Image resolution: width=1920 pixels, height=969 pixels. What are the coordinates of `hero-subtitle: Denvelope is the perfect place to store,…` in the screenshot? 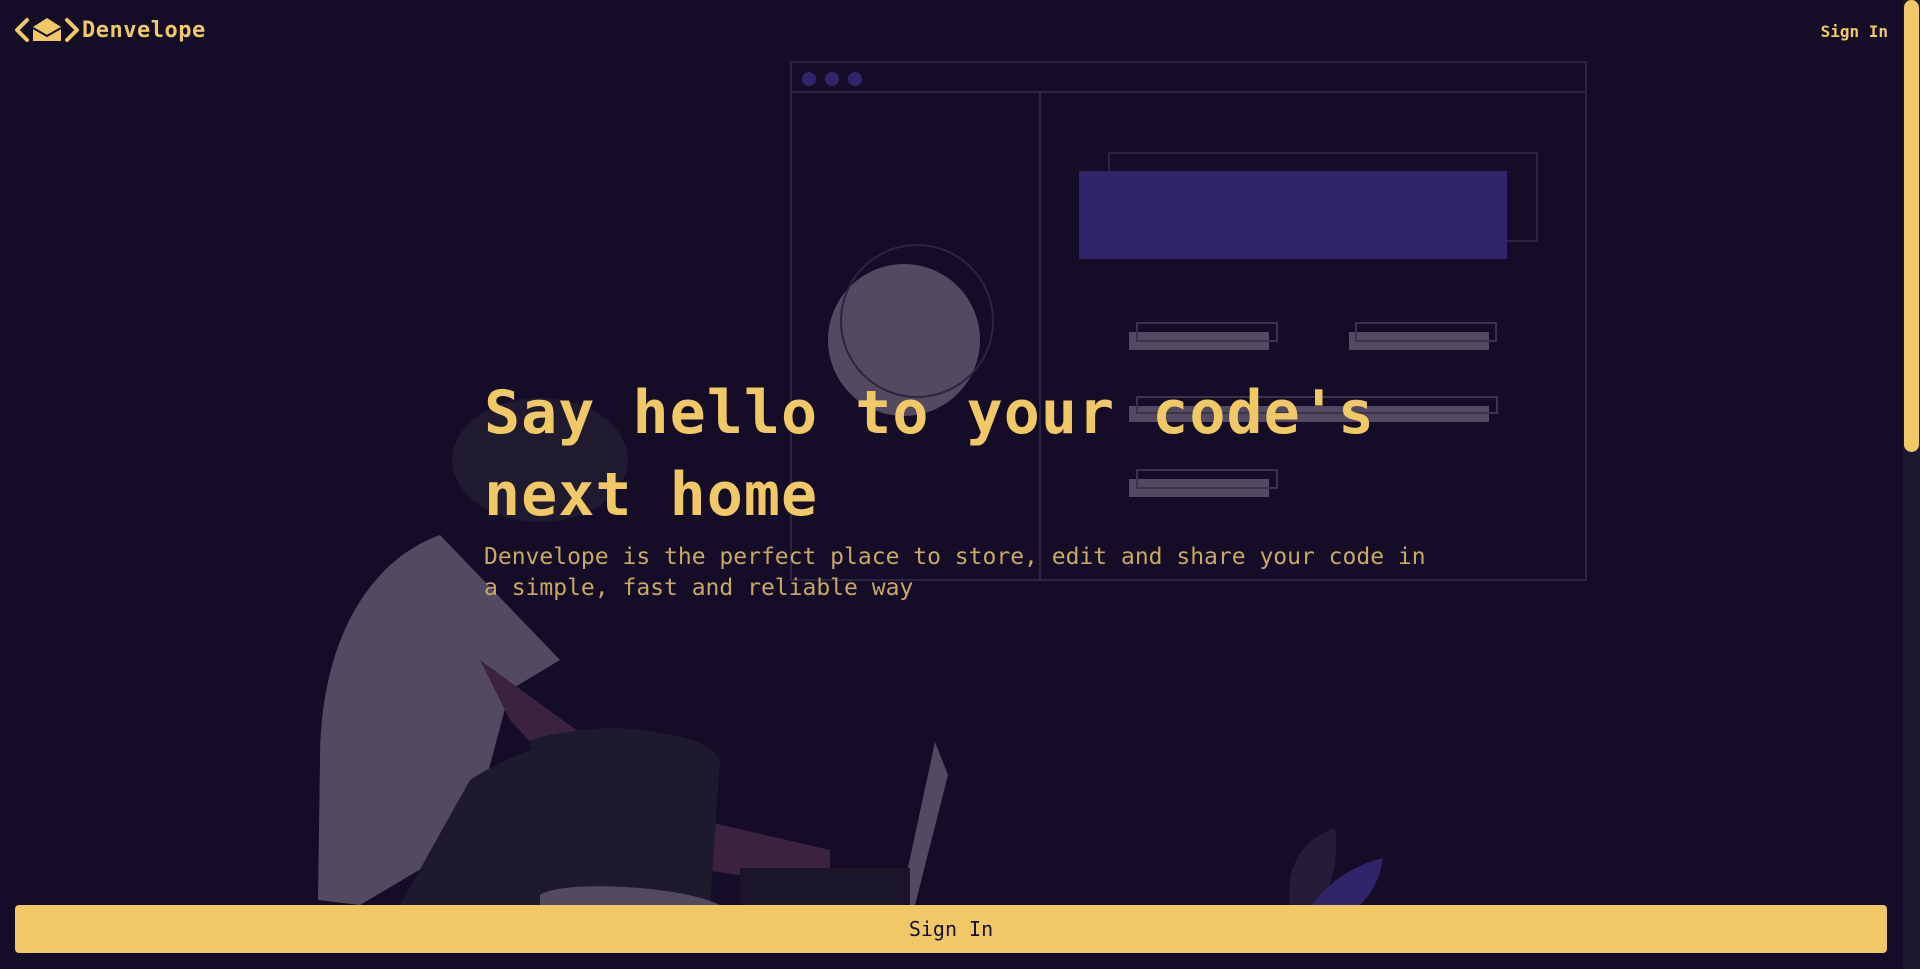 It's located at (955, 572).